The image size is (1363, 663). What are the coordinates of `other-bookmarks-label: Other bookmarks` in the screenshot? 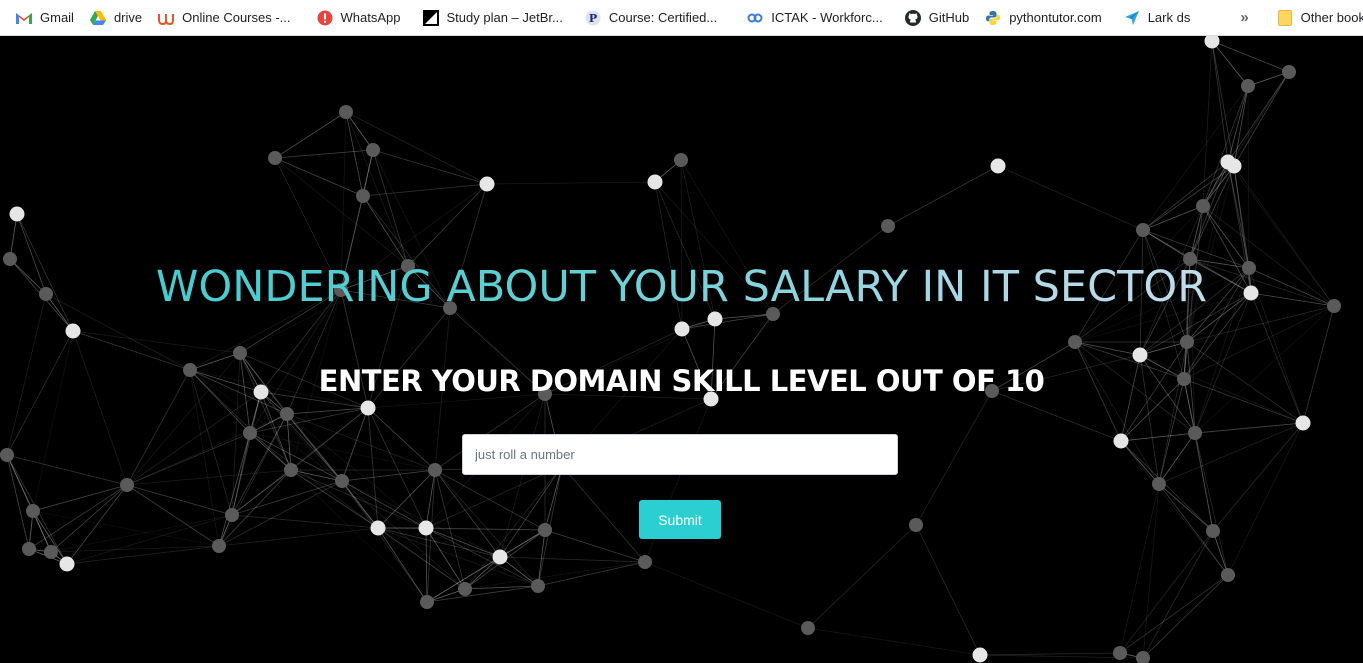 It's located at (1331, 17).